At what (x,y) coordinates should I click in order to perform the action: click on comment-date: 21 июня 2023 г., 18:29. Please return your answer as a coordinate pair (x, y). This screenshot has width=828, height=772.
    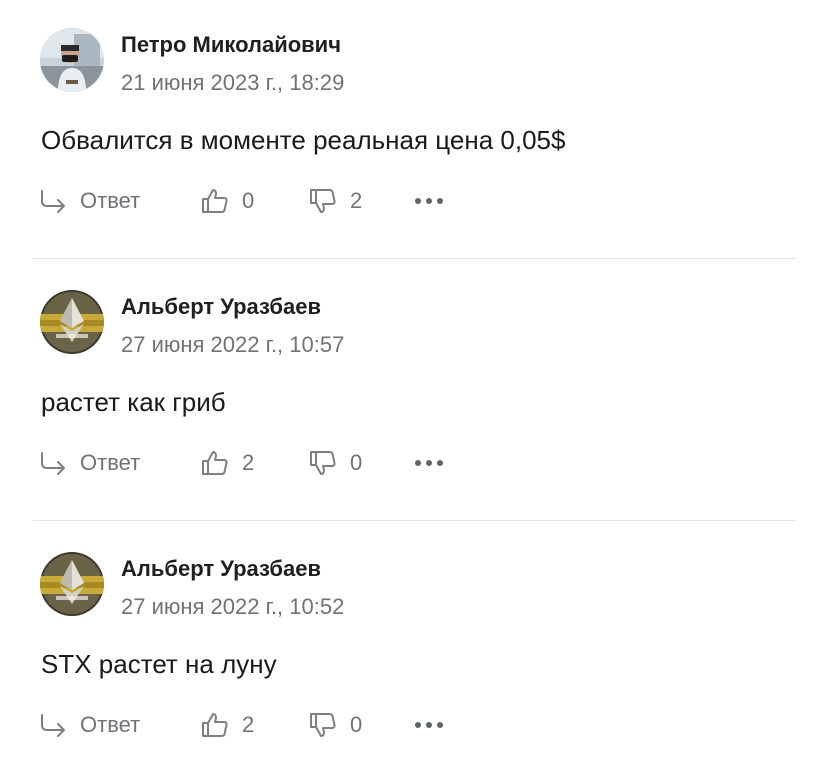
    Looking at the image, I should click on (233, 82).